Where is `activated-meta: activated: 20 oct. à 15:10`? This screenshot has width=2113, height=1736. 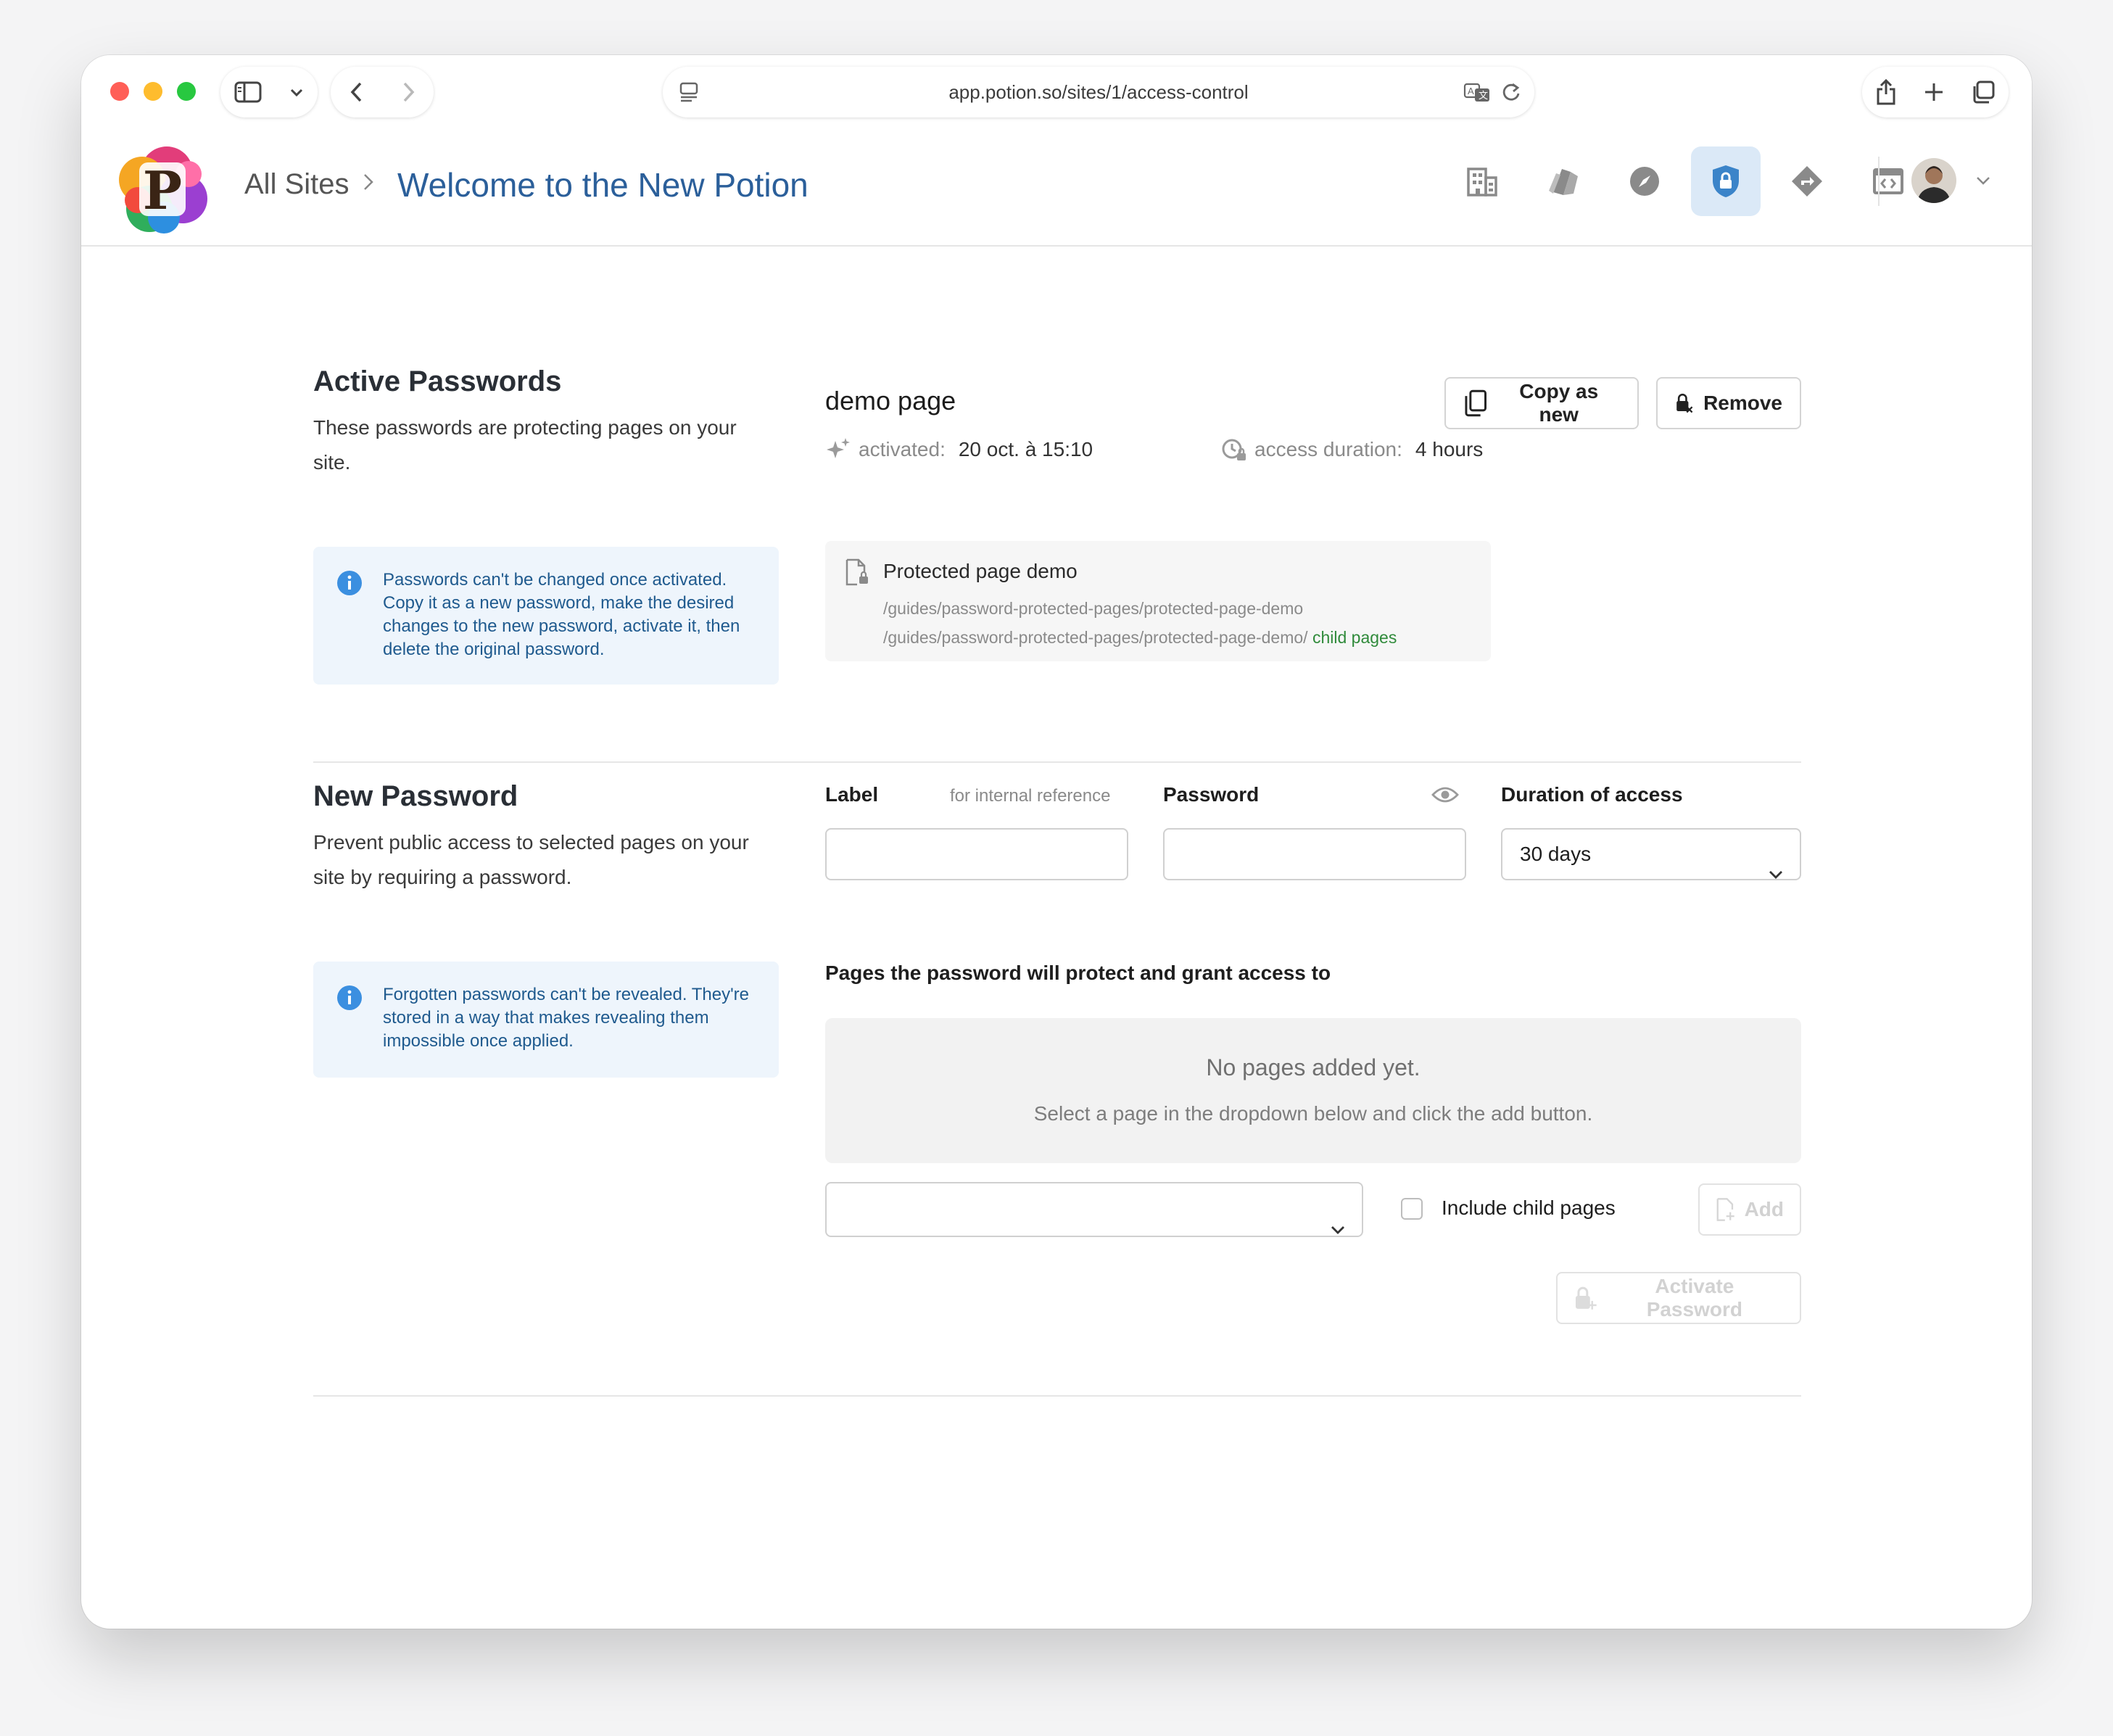
activated-meta: activated: 20 oct. à 15:10 is located at coordinates (959, 450).